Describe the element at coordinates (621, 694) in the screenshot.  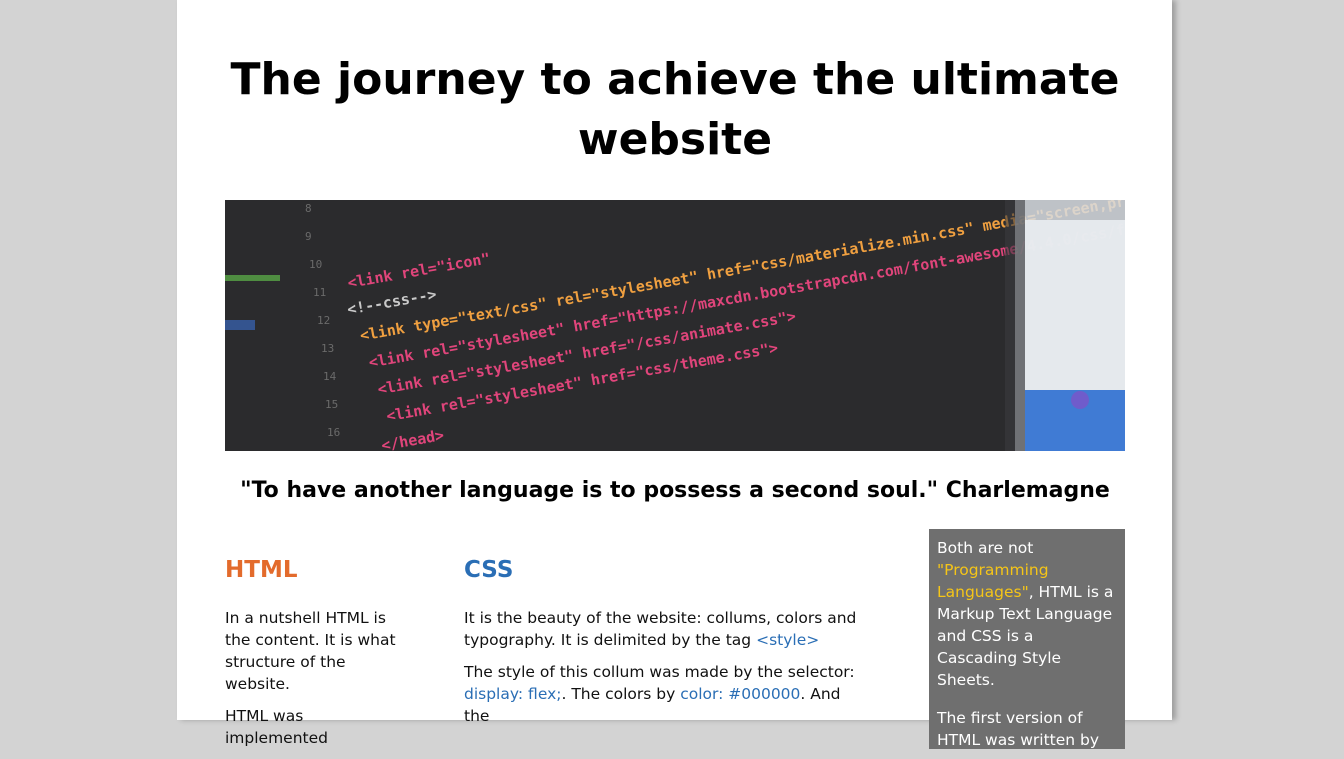
I see `css-paragraph-2-text-b: . The colors by` at that location.